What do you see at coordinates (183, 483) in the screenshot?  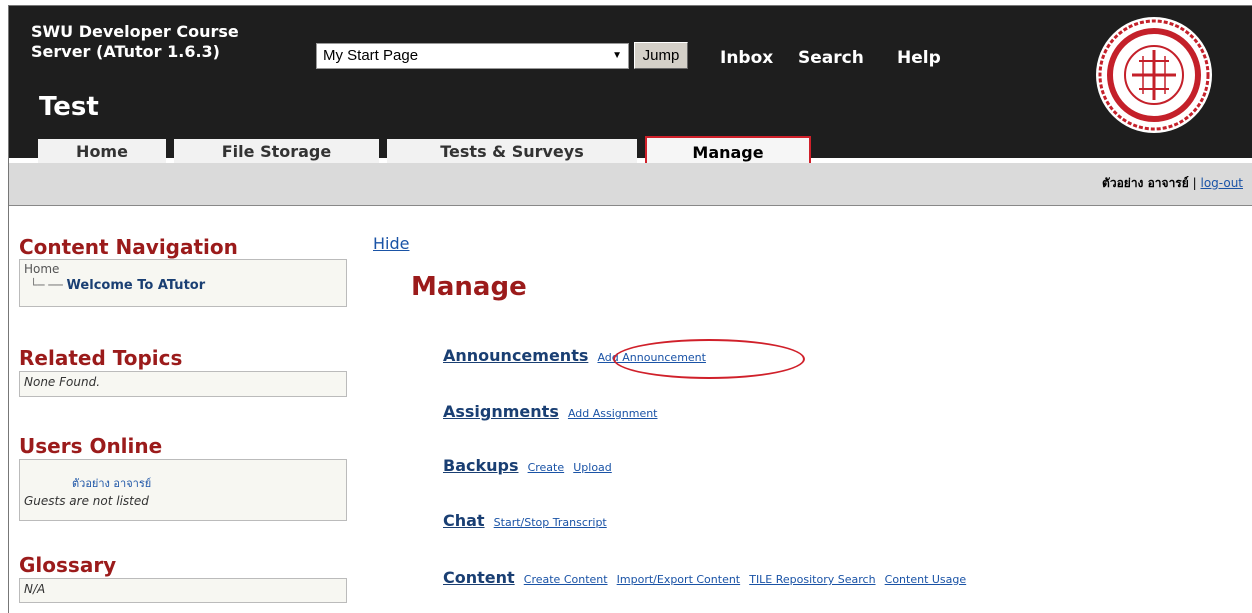 I see `online-user-link: ตัวอย่าง อาจารย์` at bounding box center [183, 483].